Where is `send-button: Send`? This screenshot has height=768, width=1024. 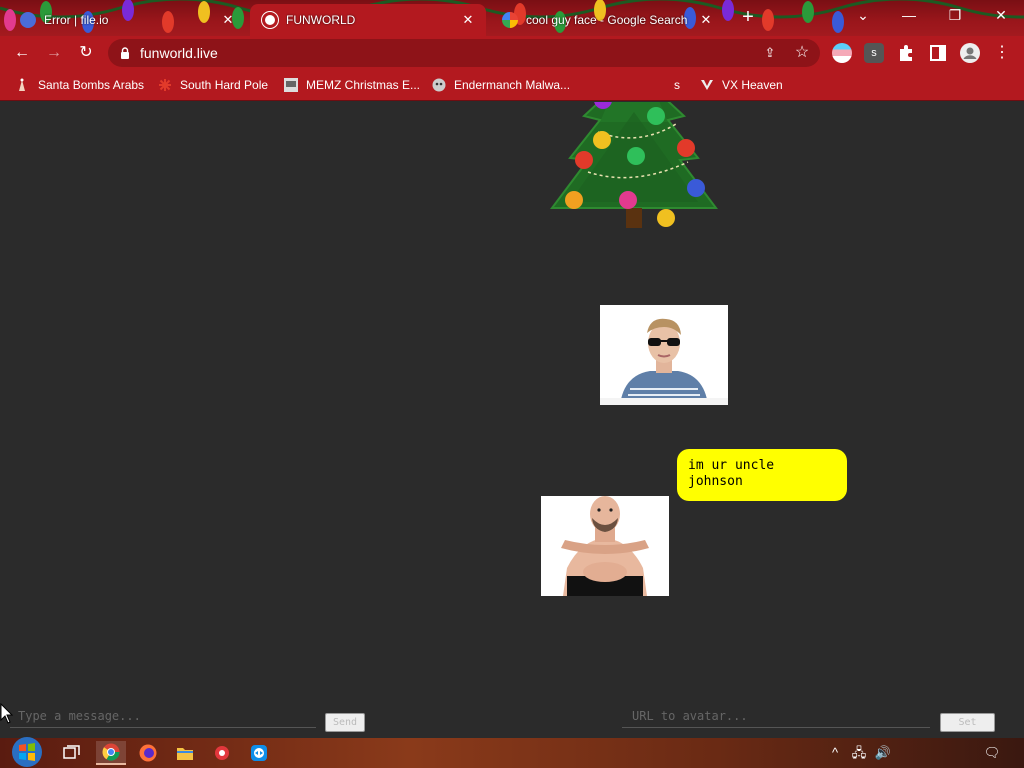
send-button: Send is located at coordinates (345, 722).